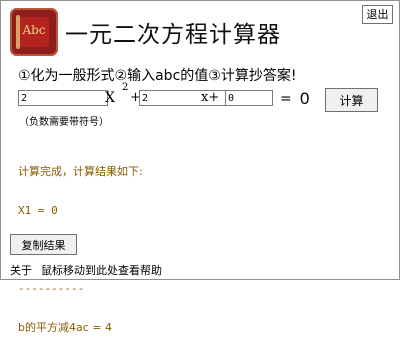 The height and width of the screenshot is (360, 400). What do you see at coordinates (351, 100) in the screenshot?
I see `calculate-button: 计算` at bounding box center [351, 100].